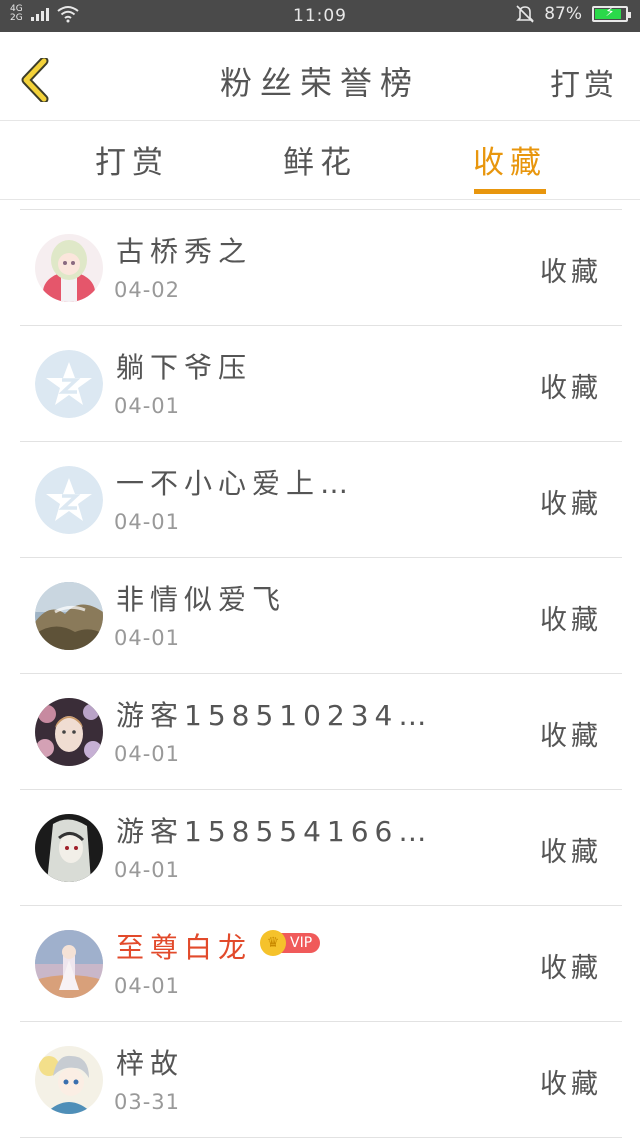  I want to click on page-title: 粉丝荣誉榜, so click(319, 83).